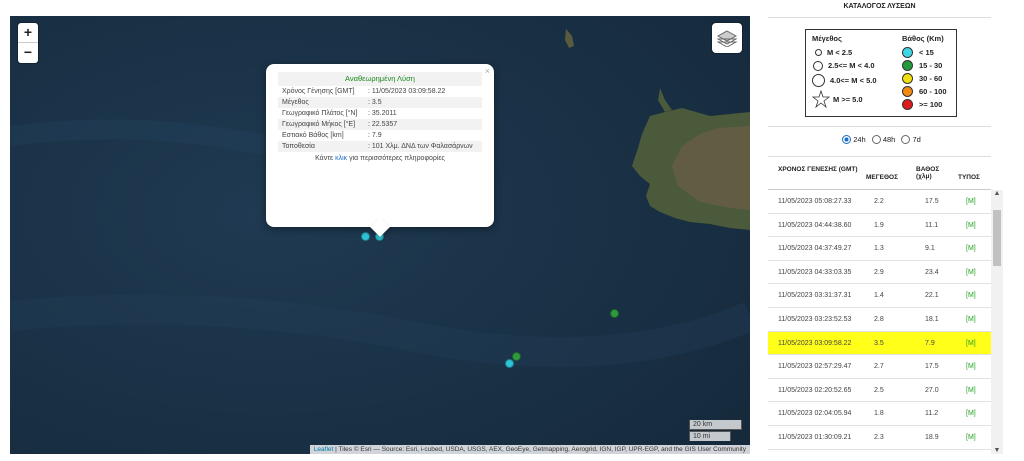 Image resolution: width=1024 pixels, height=461 pixels. Describe the element at coordinates (815, 367) in the screenshot. I see `cell-time: 11/05/2023 02:57:29.47` at that location.